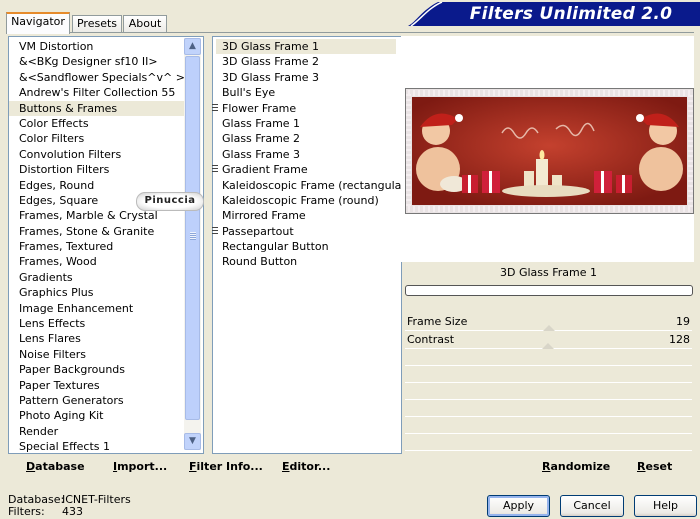  I want to click on category-item: Frames, Stone & Granite, so click(96, 231).